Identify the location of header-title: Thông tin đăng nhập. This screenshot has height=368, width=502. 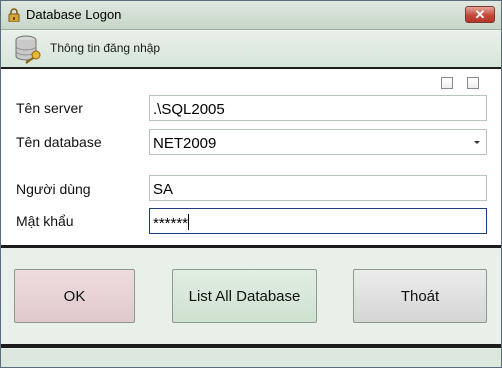
(105, 48).